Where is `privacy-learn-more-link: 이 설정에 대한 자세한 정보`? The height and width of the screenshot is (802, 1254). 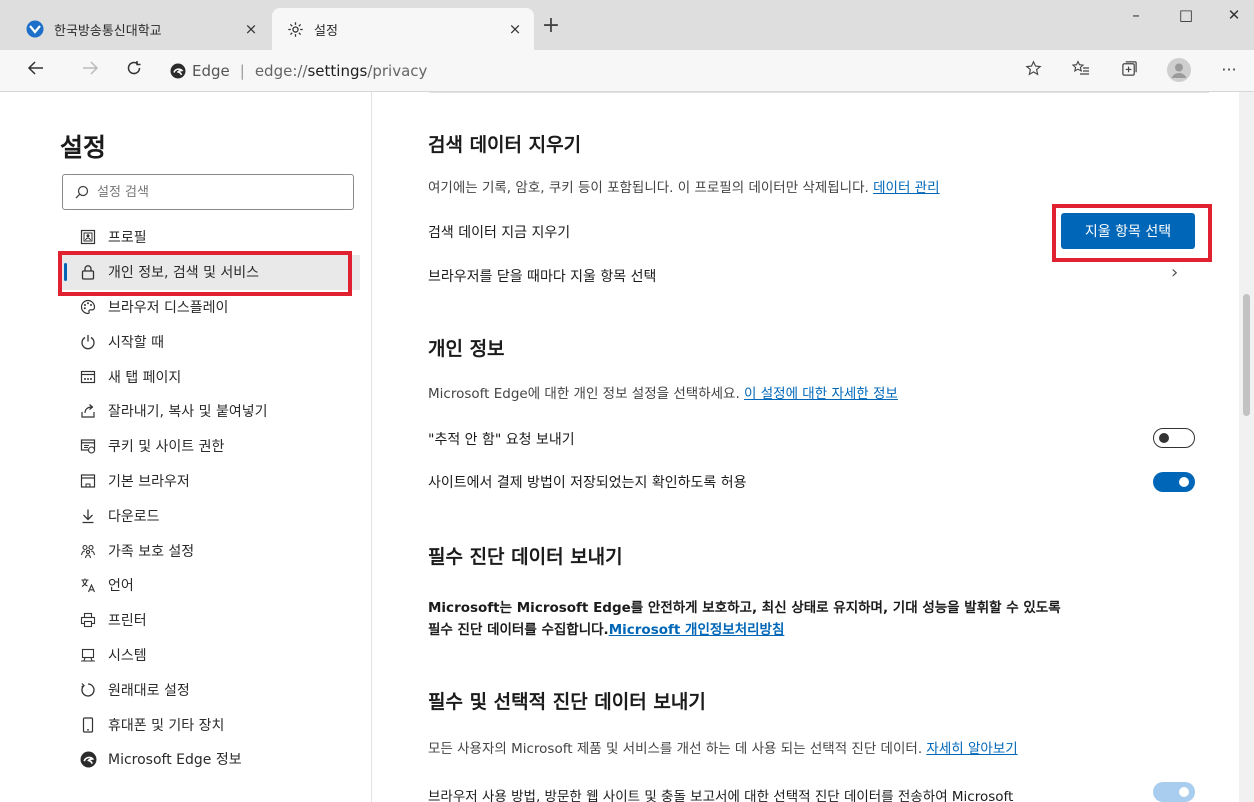 privacy-learn-more-link: 이 설정에 대한 자세한 정보 is located at coordinates (821, 394).